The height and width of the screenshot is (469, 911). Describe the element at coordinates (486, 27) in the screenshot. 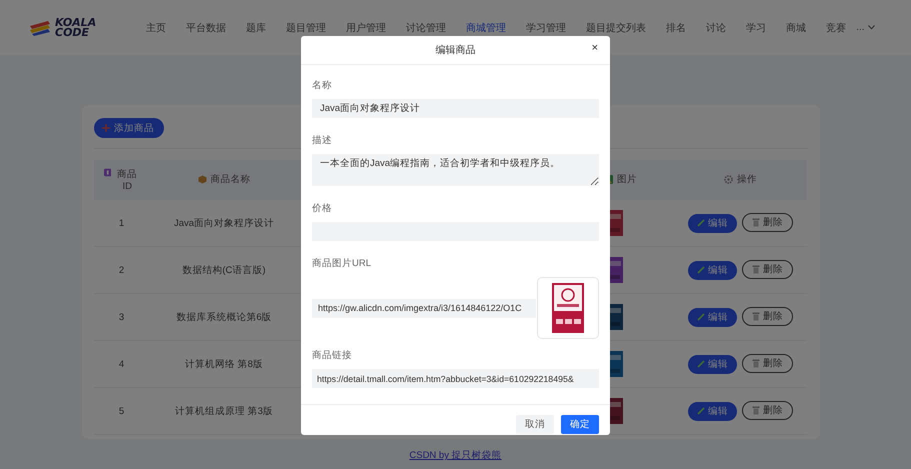

I see `nav-item: 商城管理` at that location.